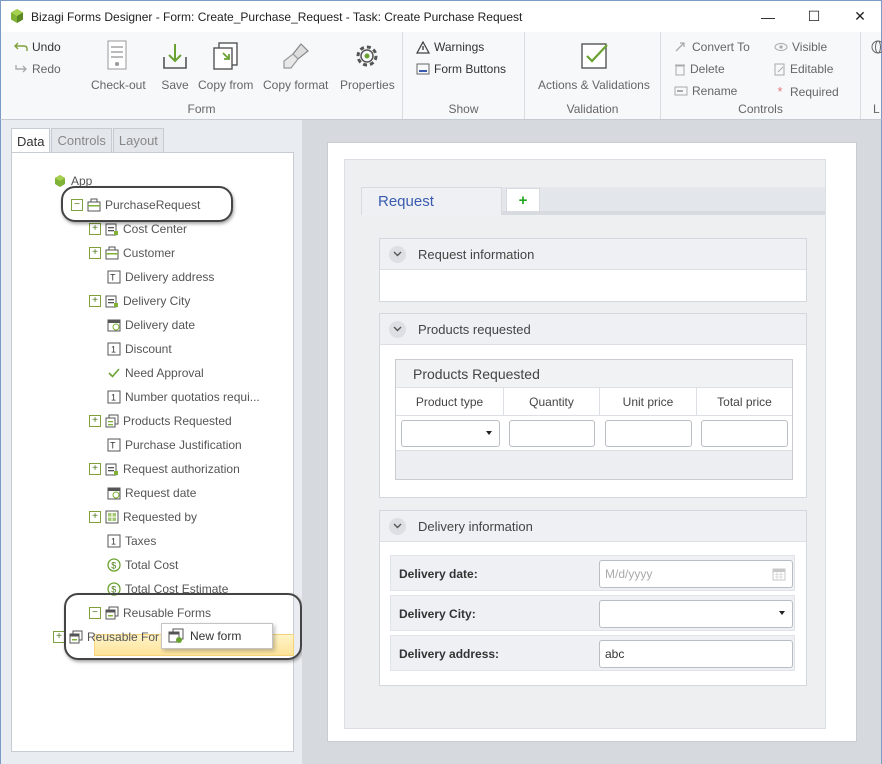 Image resolution: width=882 pixels, height=764 pixels. Describe the element at coordinates (151, 325) in the screenshot. I see `tree-node-delivery-date: Delivery date` at that location.